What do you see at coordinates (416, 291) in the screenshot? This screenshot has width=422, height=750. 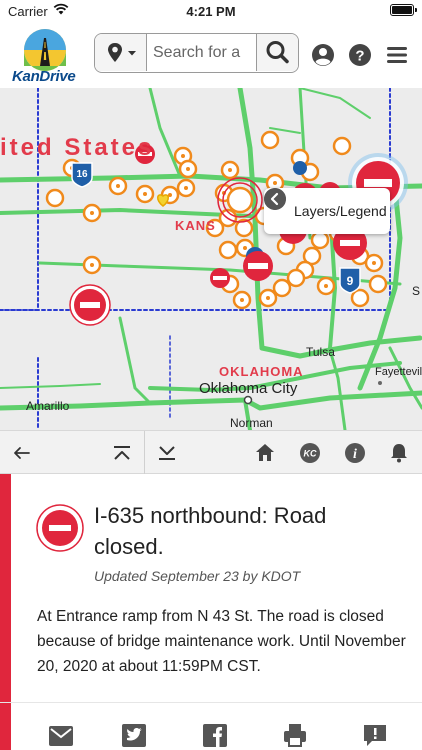 I see `map-label-state: S` at bounding box center [416, 291].